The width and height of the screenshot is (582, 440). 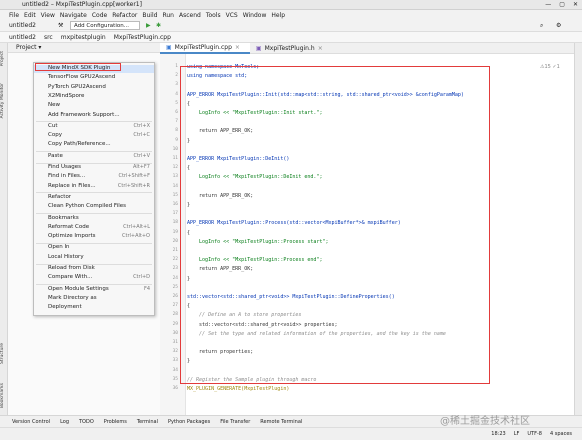 What do you see at coordinates (517, 434) in the screenshot?
I see `line-separator: LF` at bounding box center [517, 434].